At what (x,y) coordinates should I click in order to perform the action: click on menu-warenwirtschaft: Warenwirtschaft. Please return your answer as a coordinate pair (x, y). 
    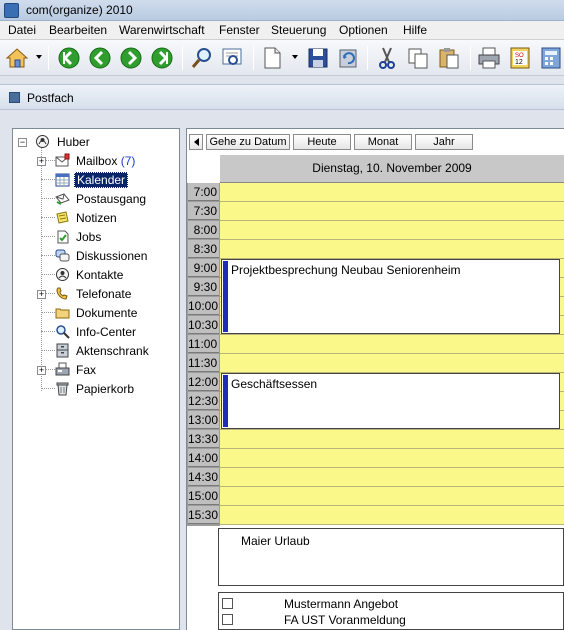
    Looking at the image, I should click on (162, 30).